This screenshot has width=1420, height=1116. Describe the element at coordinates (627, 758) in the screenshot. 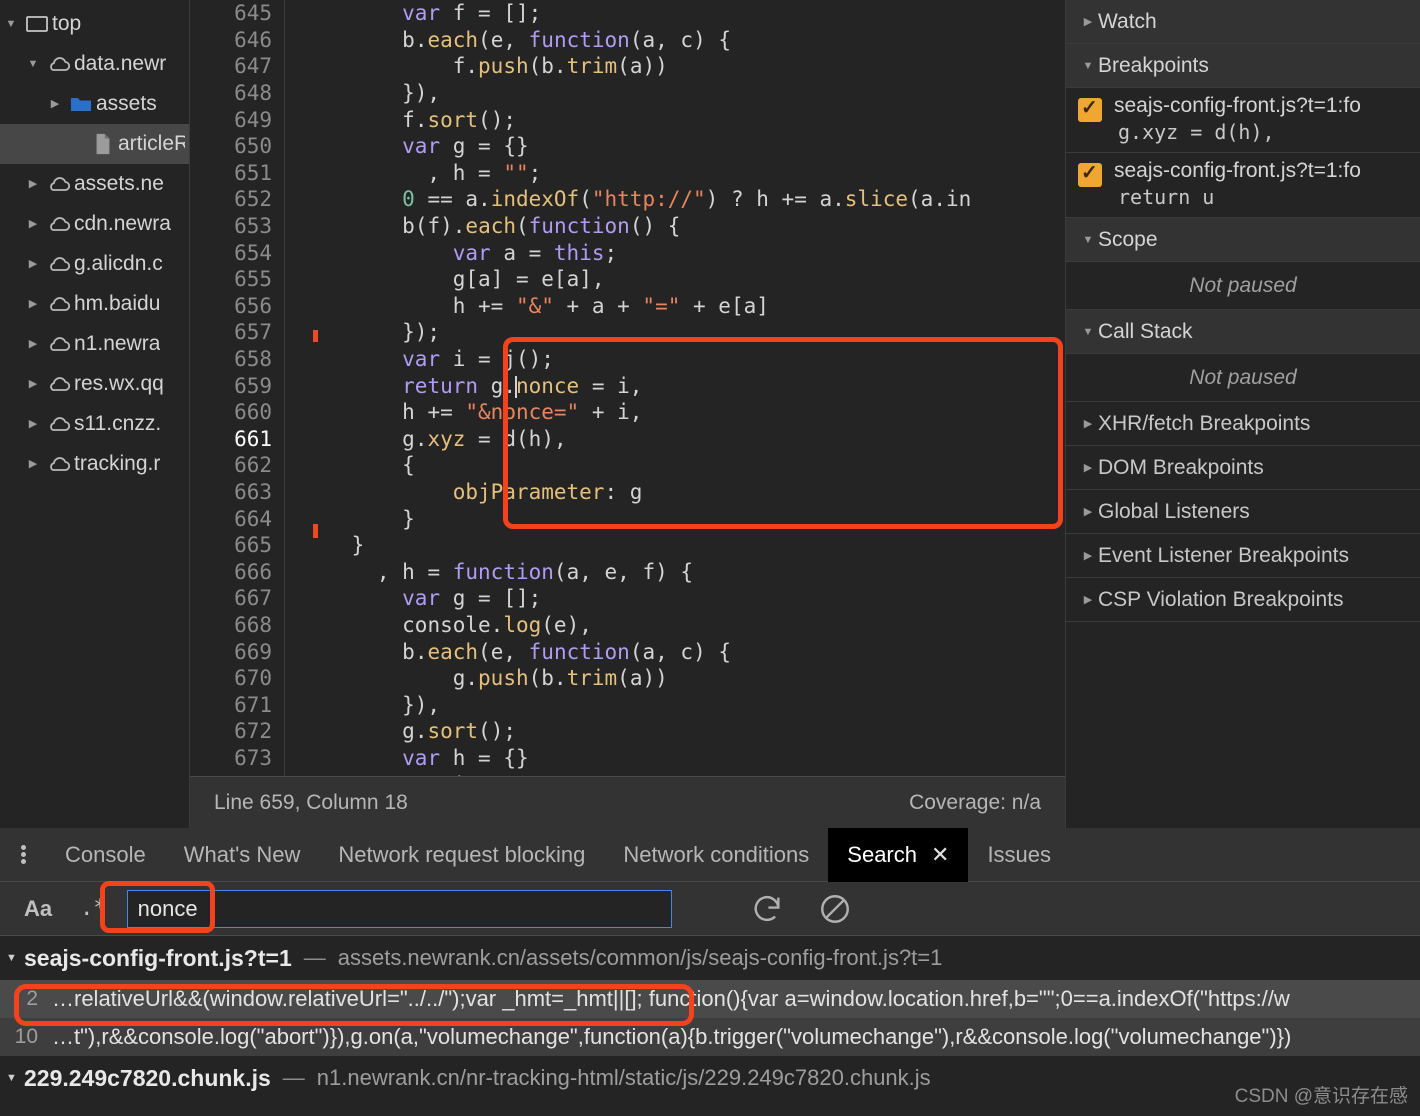

I see `code-line: 673 var h = {}` at that location.